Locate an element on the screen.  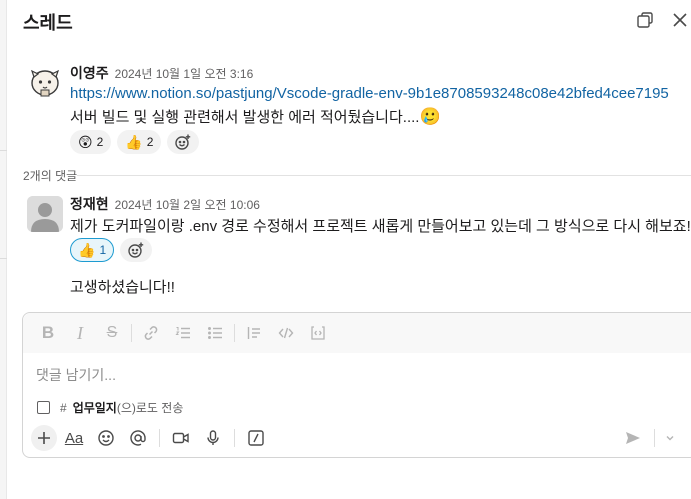
also-send-suffix: (으)로도 전송 is located at coordinates (150, 408).